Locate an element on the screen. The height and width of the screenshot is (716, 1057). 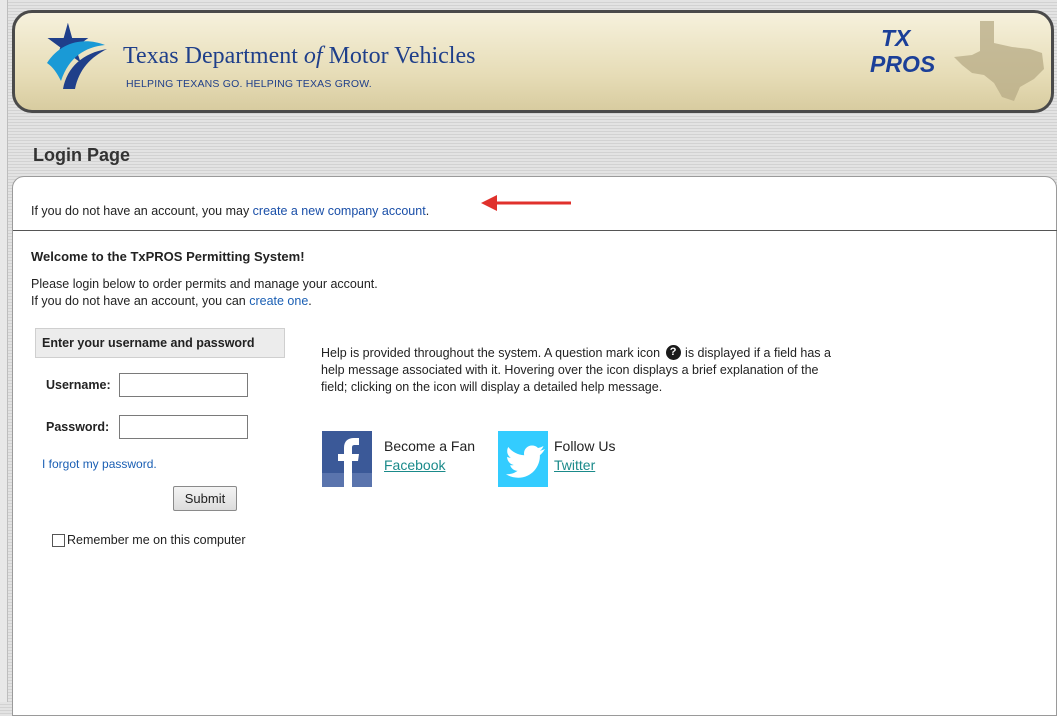
facebook-heading: Become a Fan is located at coordinates (430, 446).